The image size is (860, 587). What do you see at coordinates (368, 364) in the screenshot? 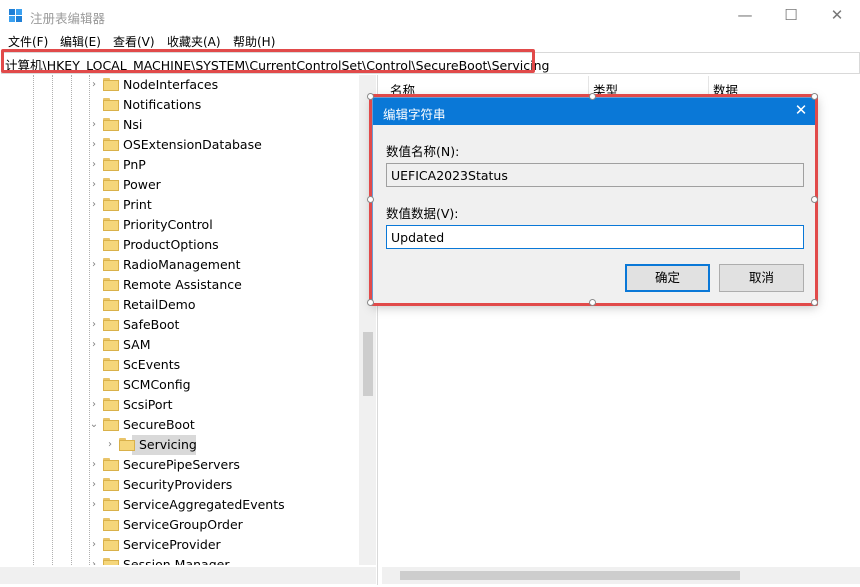
I see `tree-scroll-thumb` at bounding box center [368, 364].